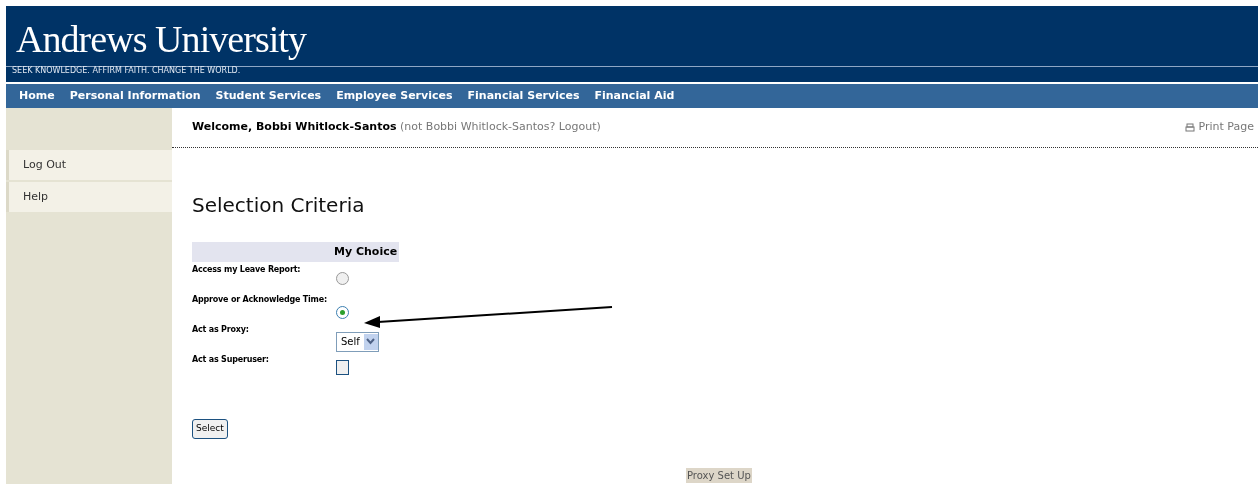 The width and height of the screenshot is (1258, 484). Describe the element at coordinates (394, 96) in the screenshot. I see `nav-link: Employee Services` at that location.